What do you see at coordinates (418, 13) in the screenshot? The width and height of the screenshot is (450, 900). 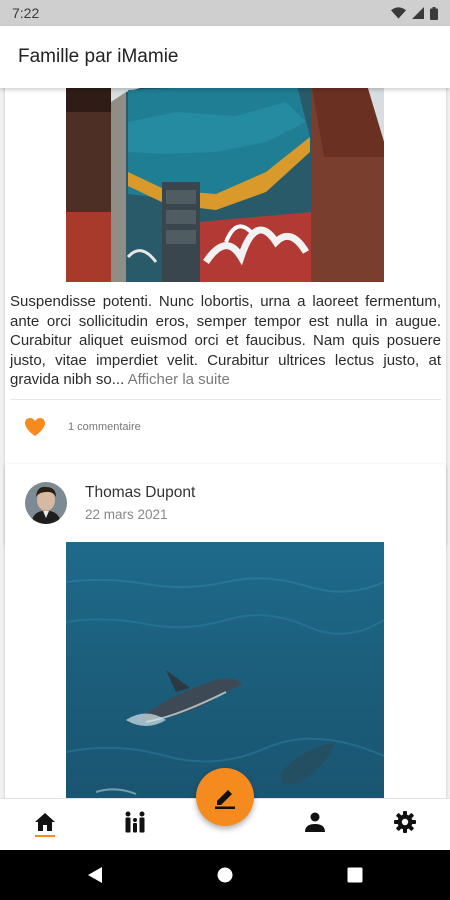 I see `signal-icon` at bounding box center [418, 13].